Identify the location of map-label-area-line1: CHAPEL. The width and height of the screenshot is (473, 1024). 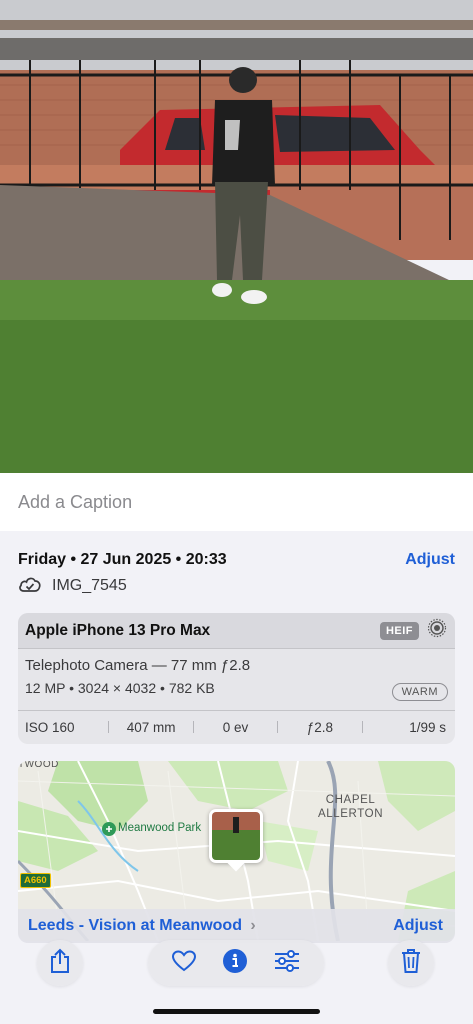
(350, 800).